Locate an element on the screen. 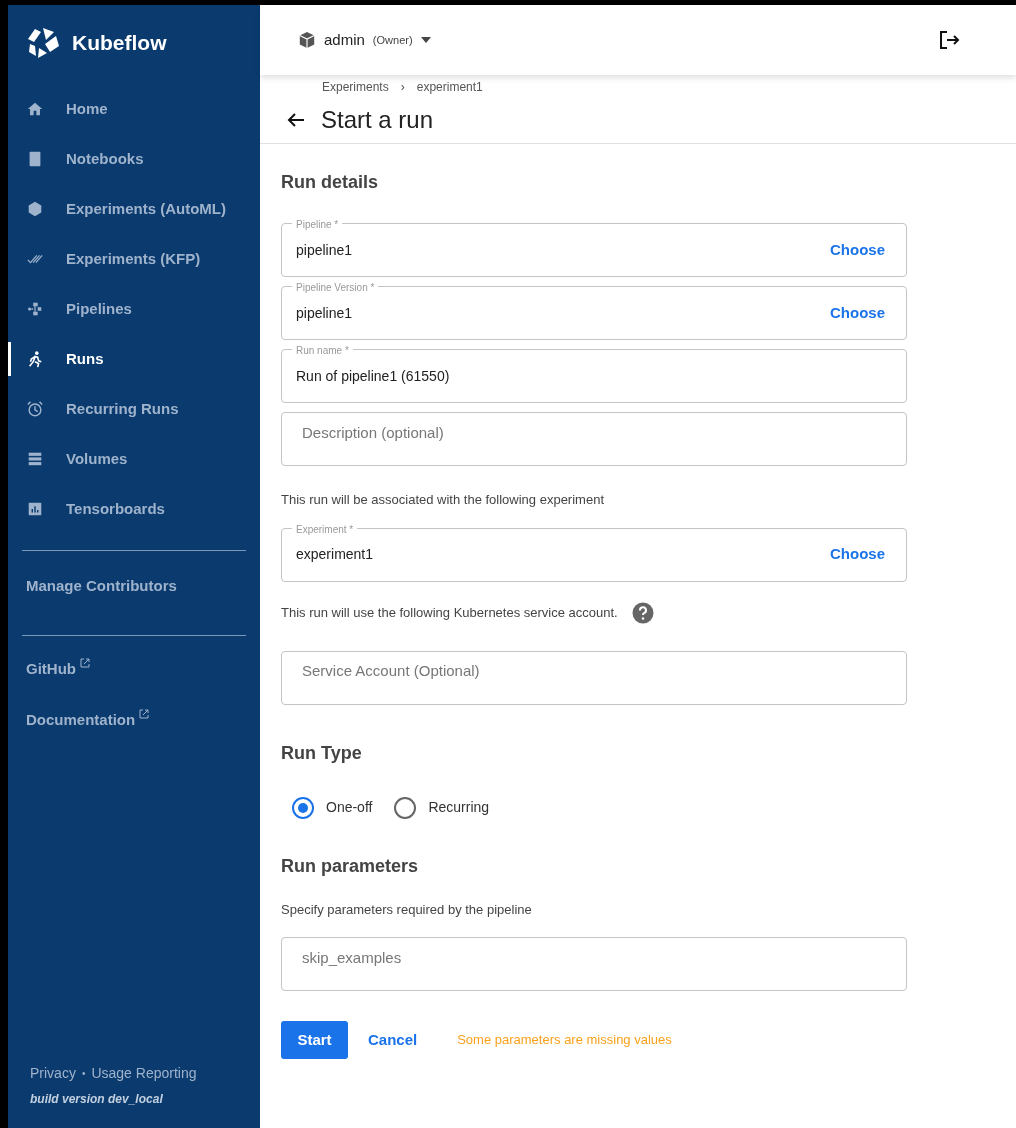  privacy-link: Privacy is located at coordinates (53, 1073).